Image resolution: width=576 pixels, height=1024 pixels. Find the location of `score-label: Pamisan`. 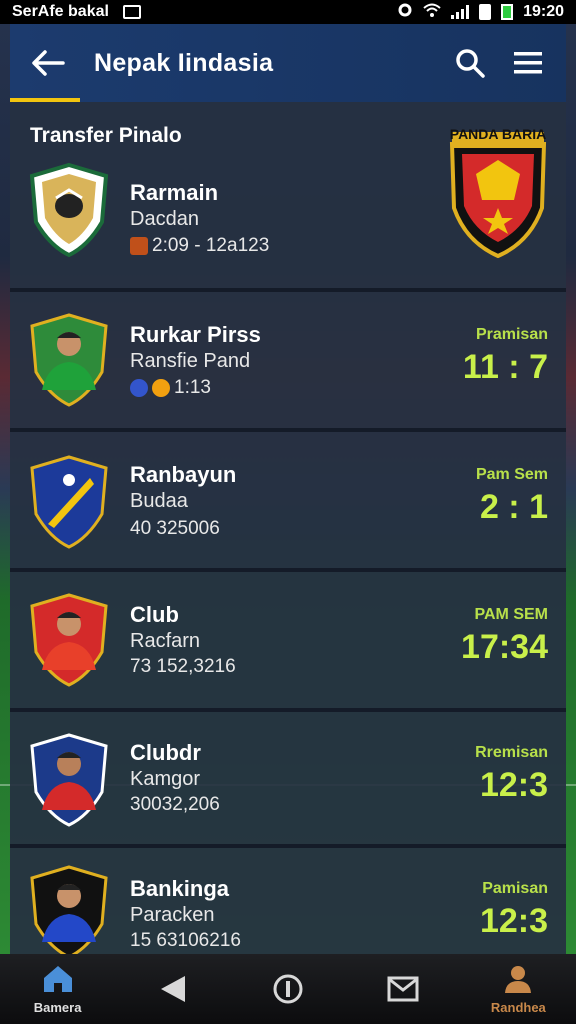

score-label: Pamisan is located at coordinates (515, 888).